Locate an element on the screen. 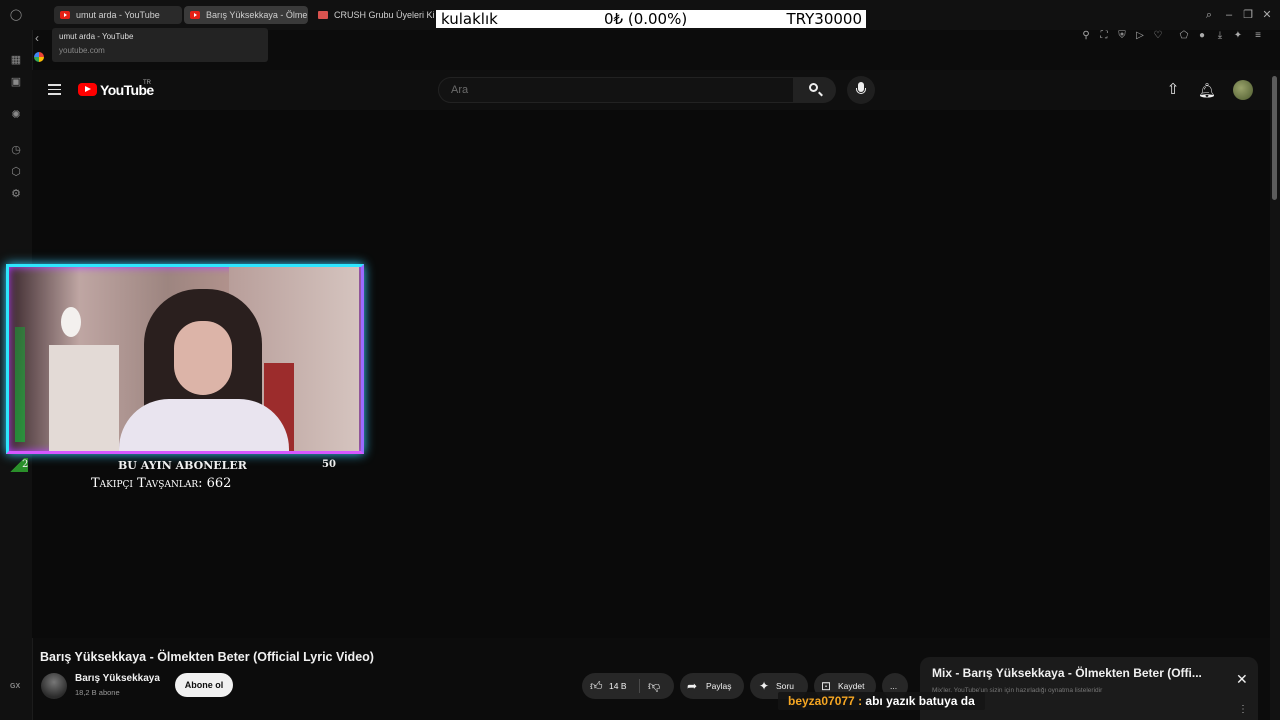 The image size is (1280, 720). search-input is located at coordinates (616, 90).